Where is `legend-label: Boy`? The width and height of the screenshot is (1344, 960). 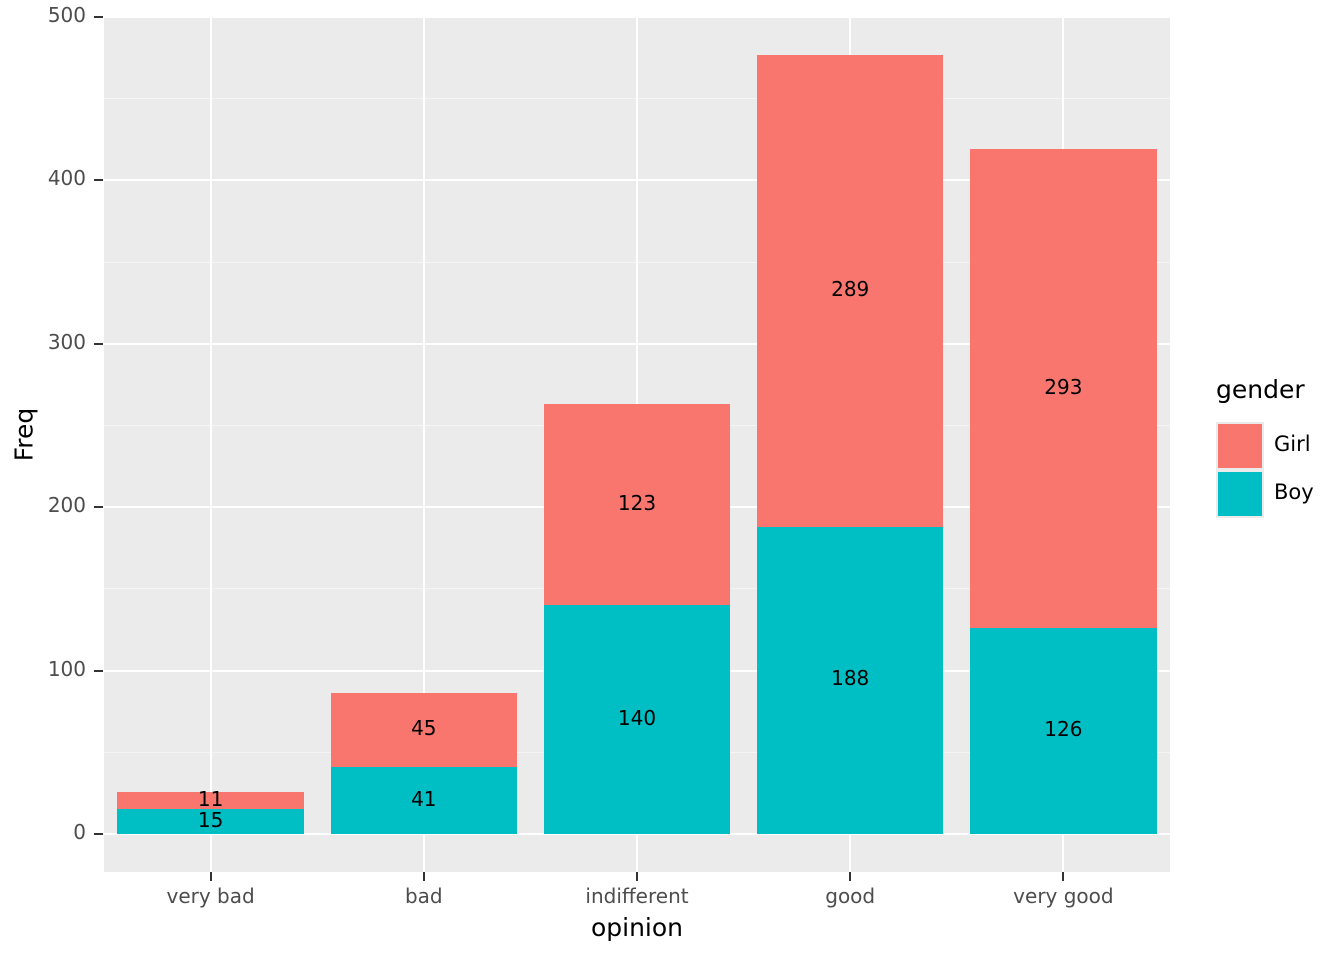 legend-label: Boy is located at coordinates (1294, 492).